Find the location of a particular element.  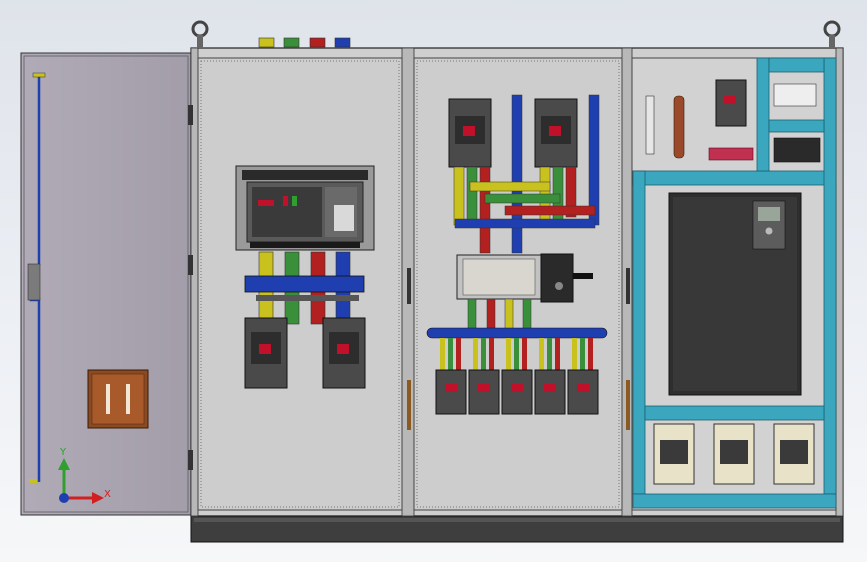

control-mccb is located at coordinates (731, 103).